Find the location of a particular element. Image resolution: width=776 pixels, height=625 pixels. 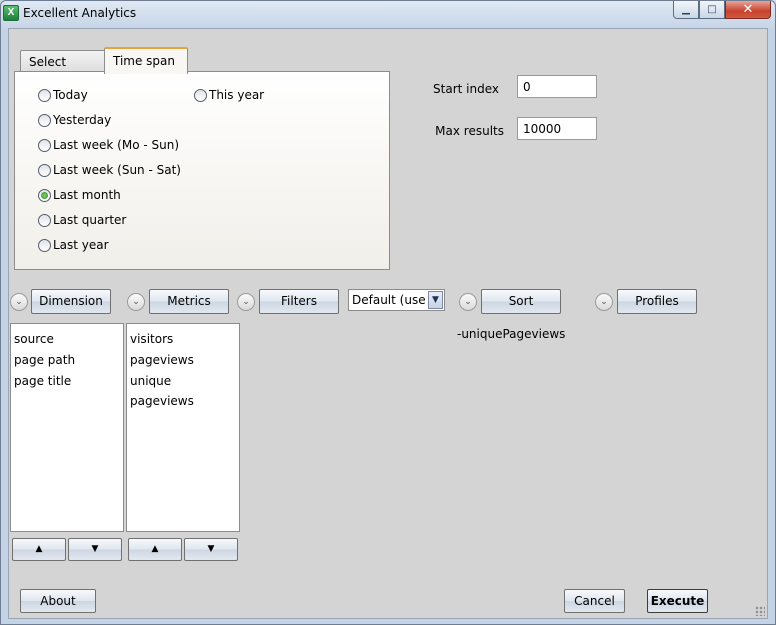

radio-today: Today is located at coordinates (63, 95).